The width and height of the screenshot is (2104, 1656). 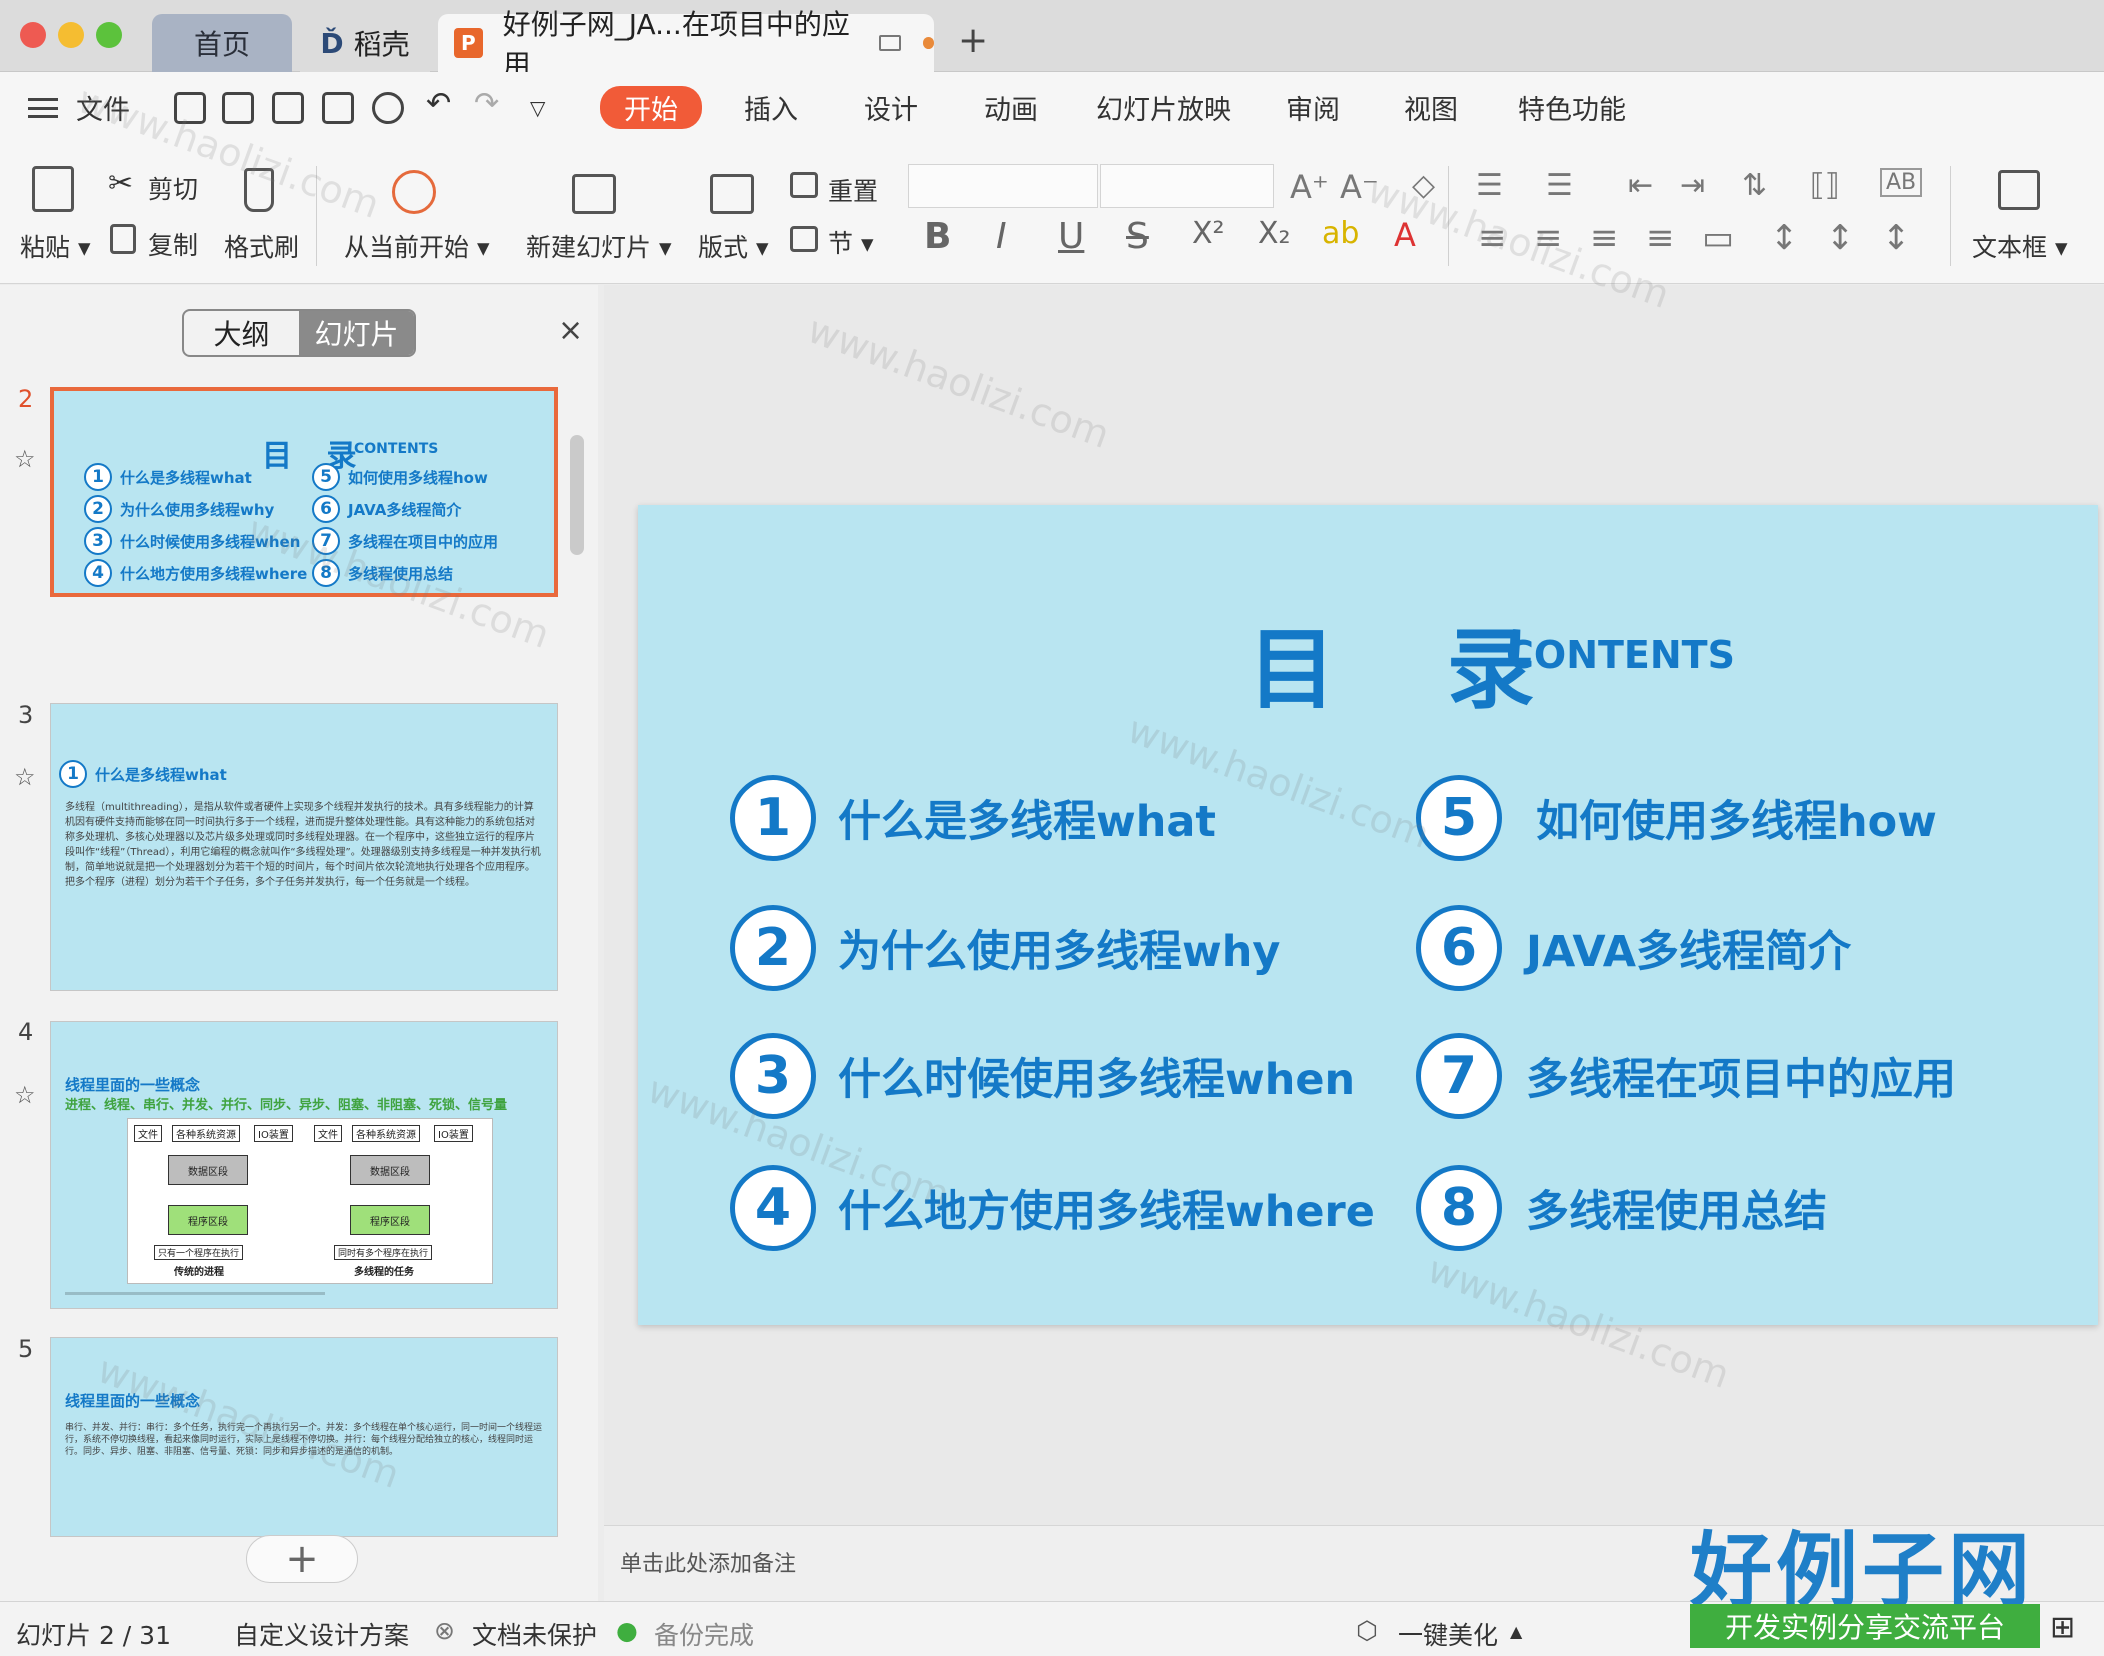 I want to click on toc-item: JAVA多线程简介, so click(x=1688, y=948).